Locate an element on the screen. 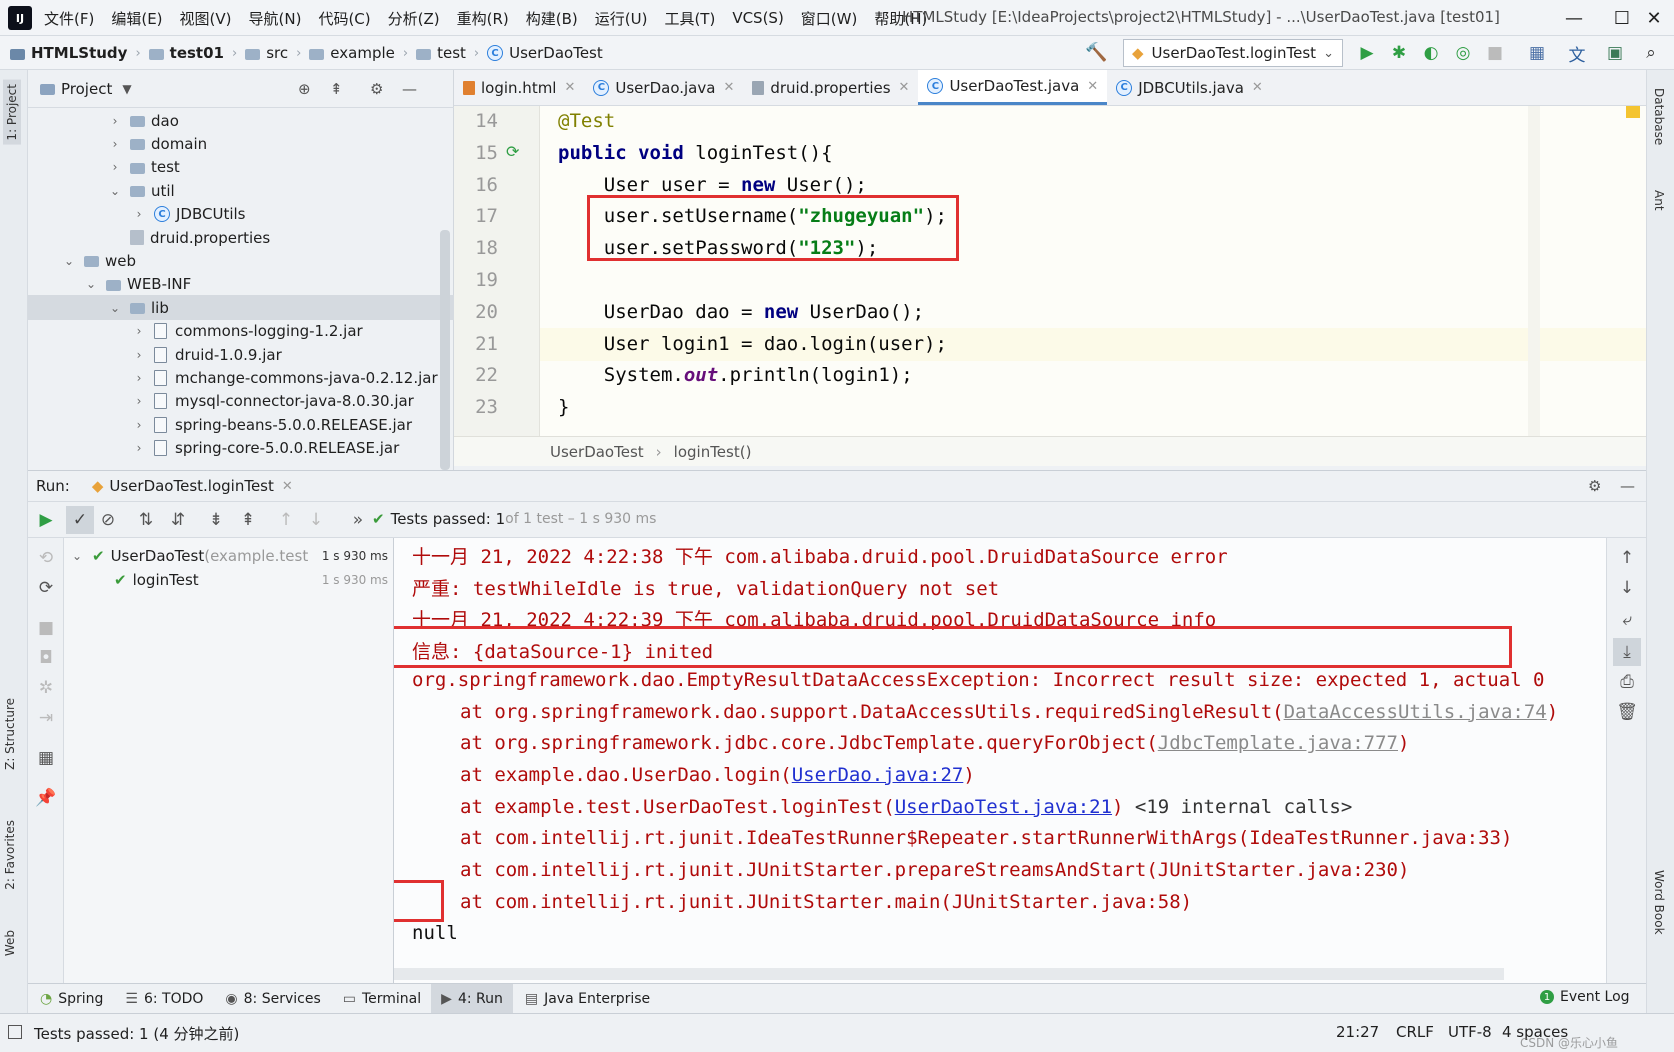 The image size is (1674, 1052). project-structure-icon: ▦ is located at coordinates (1537, 53).